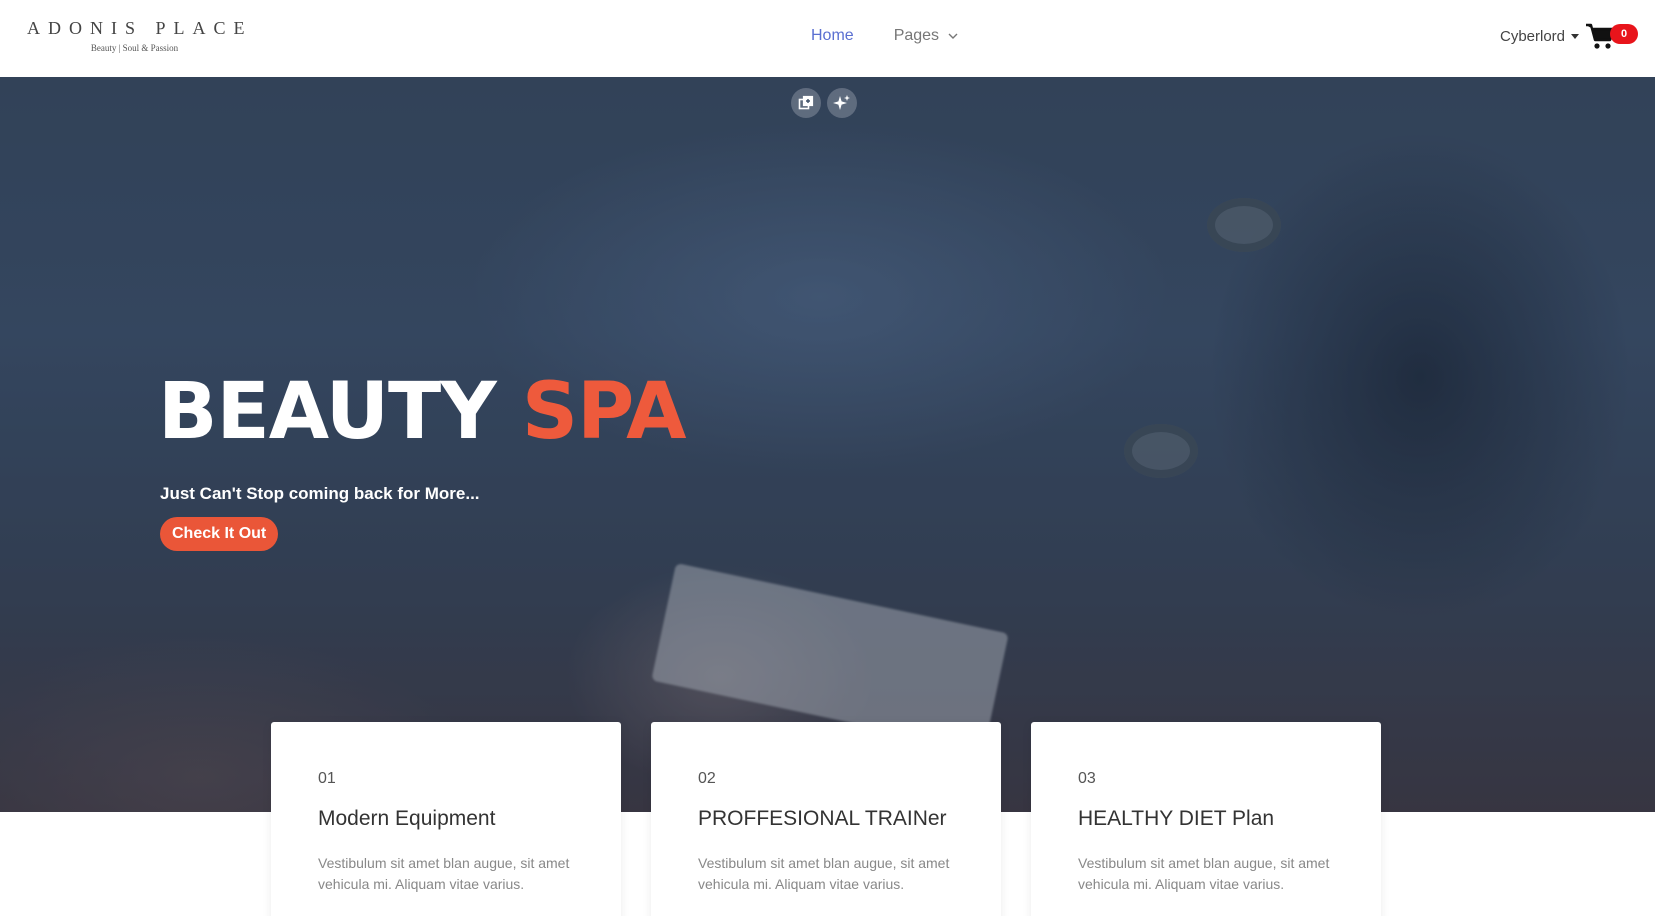 This screenshot has width=1655, height=916. I want to click on user-menu-dropdown: Cyberlord, so click(1540, 36).